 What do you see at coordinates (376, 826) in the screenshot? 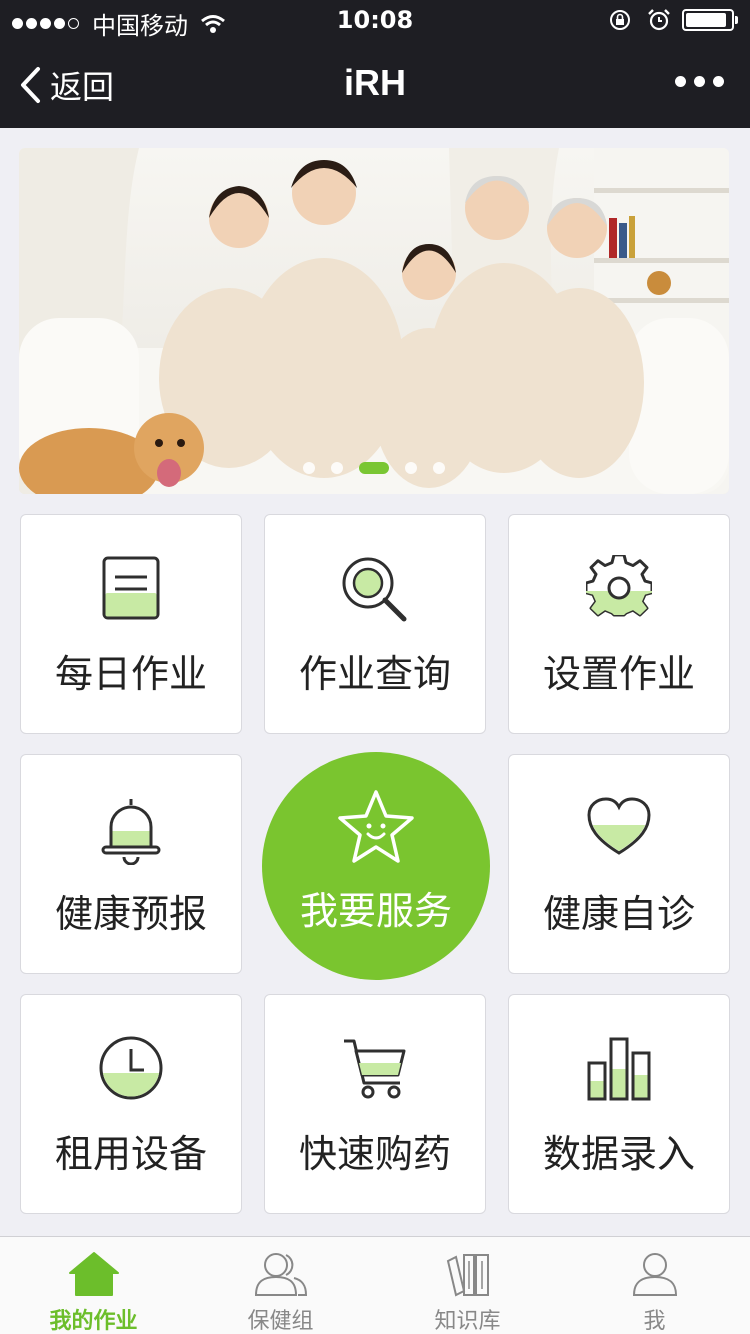
I see `star-smile-icon` at bounding box center [376, 826].